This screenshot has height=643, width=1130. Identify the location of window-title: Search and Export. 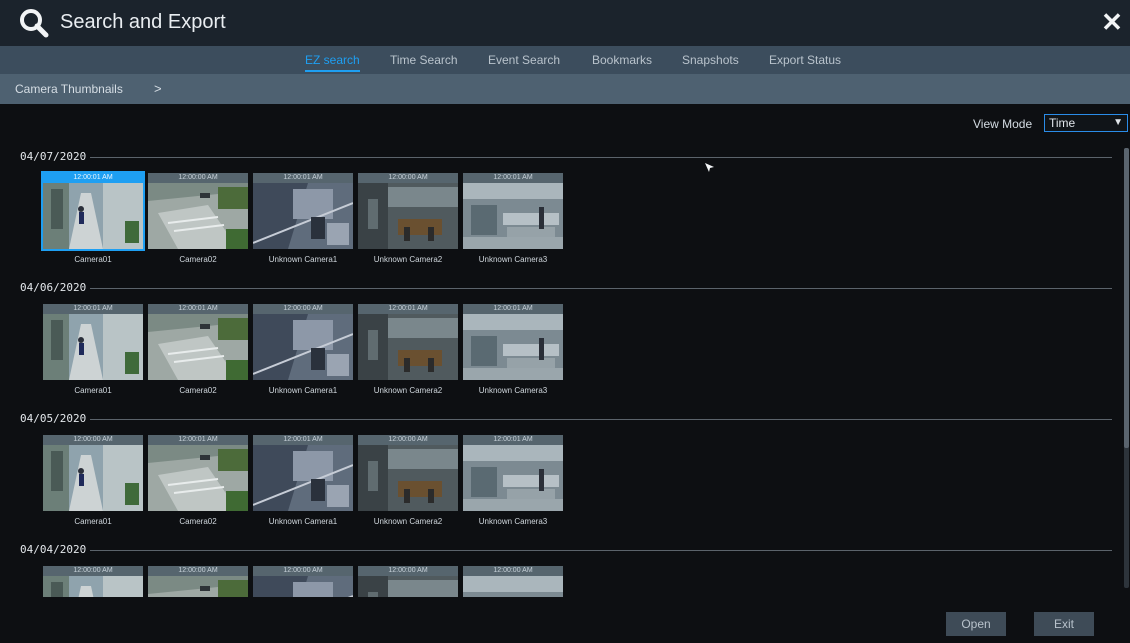
(143, 22).